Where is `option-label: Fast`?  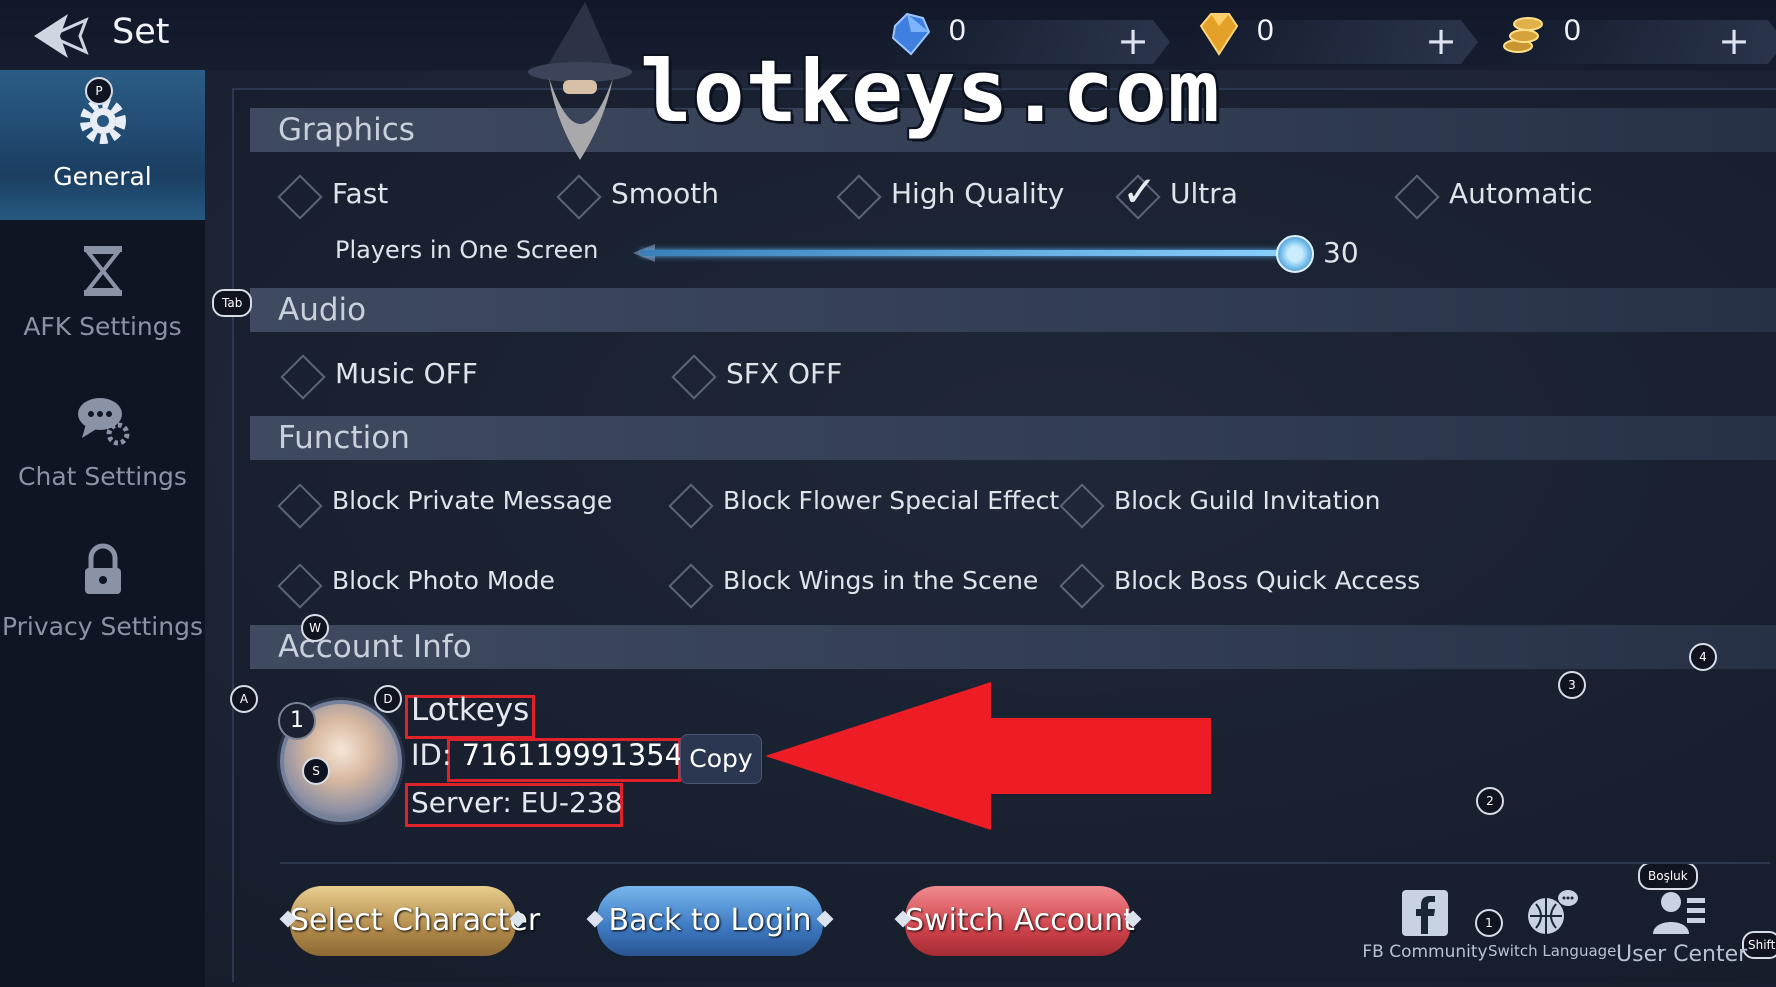 option-label: Fast is located at coordinates (360, 193).